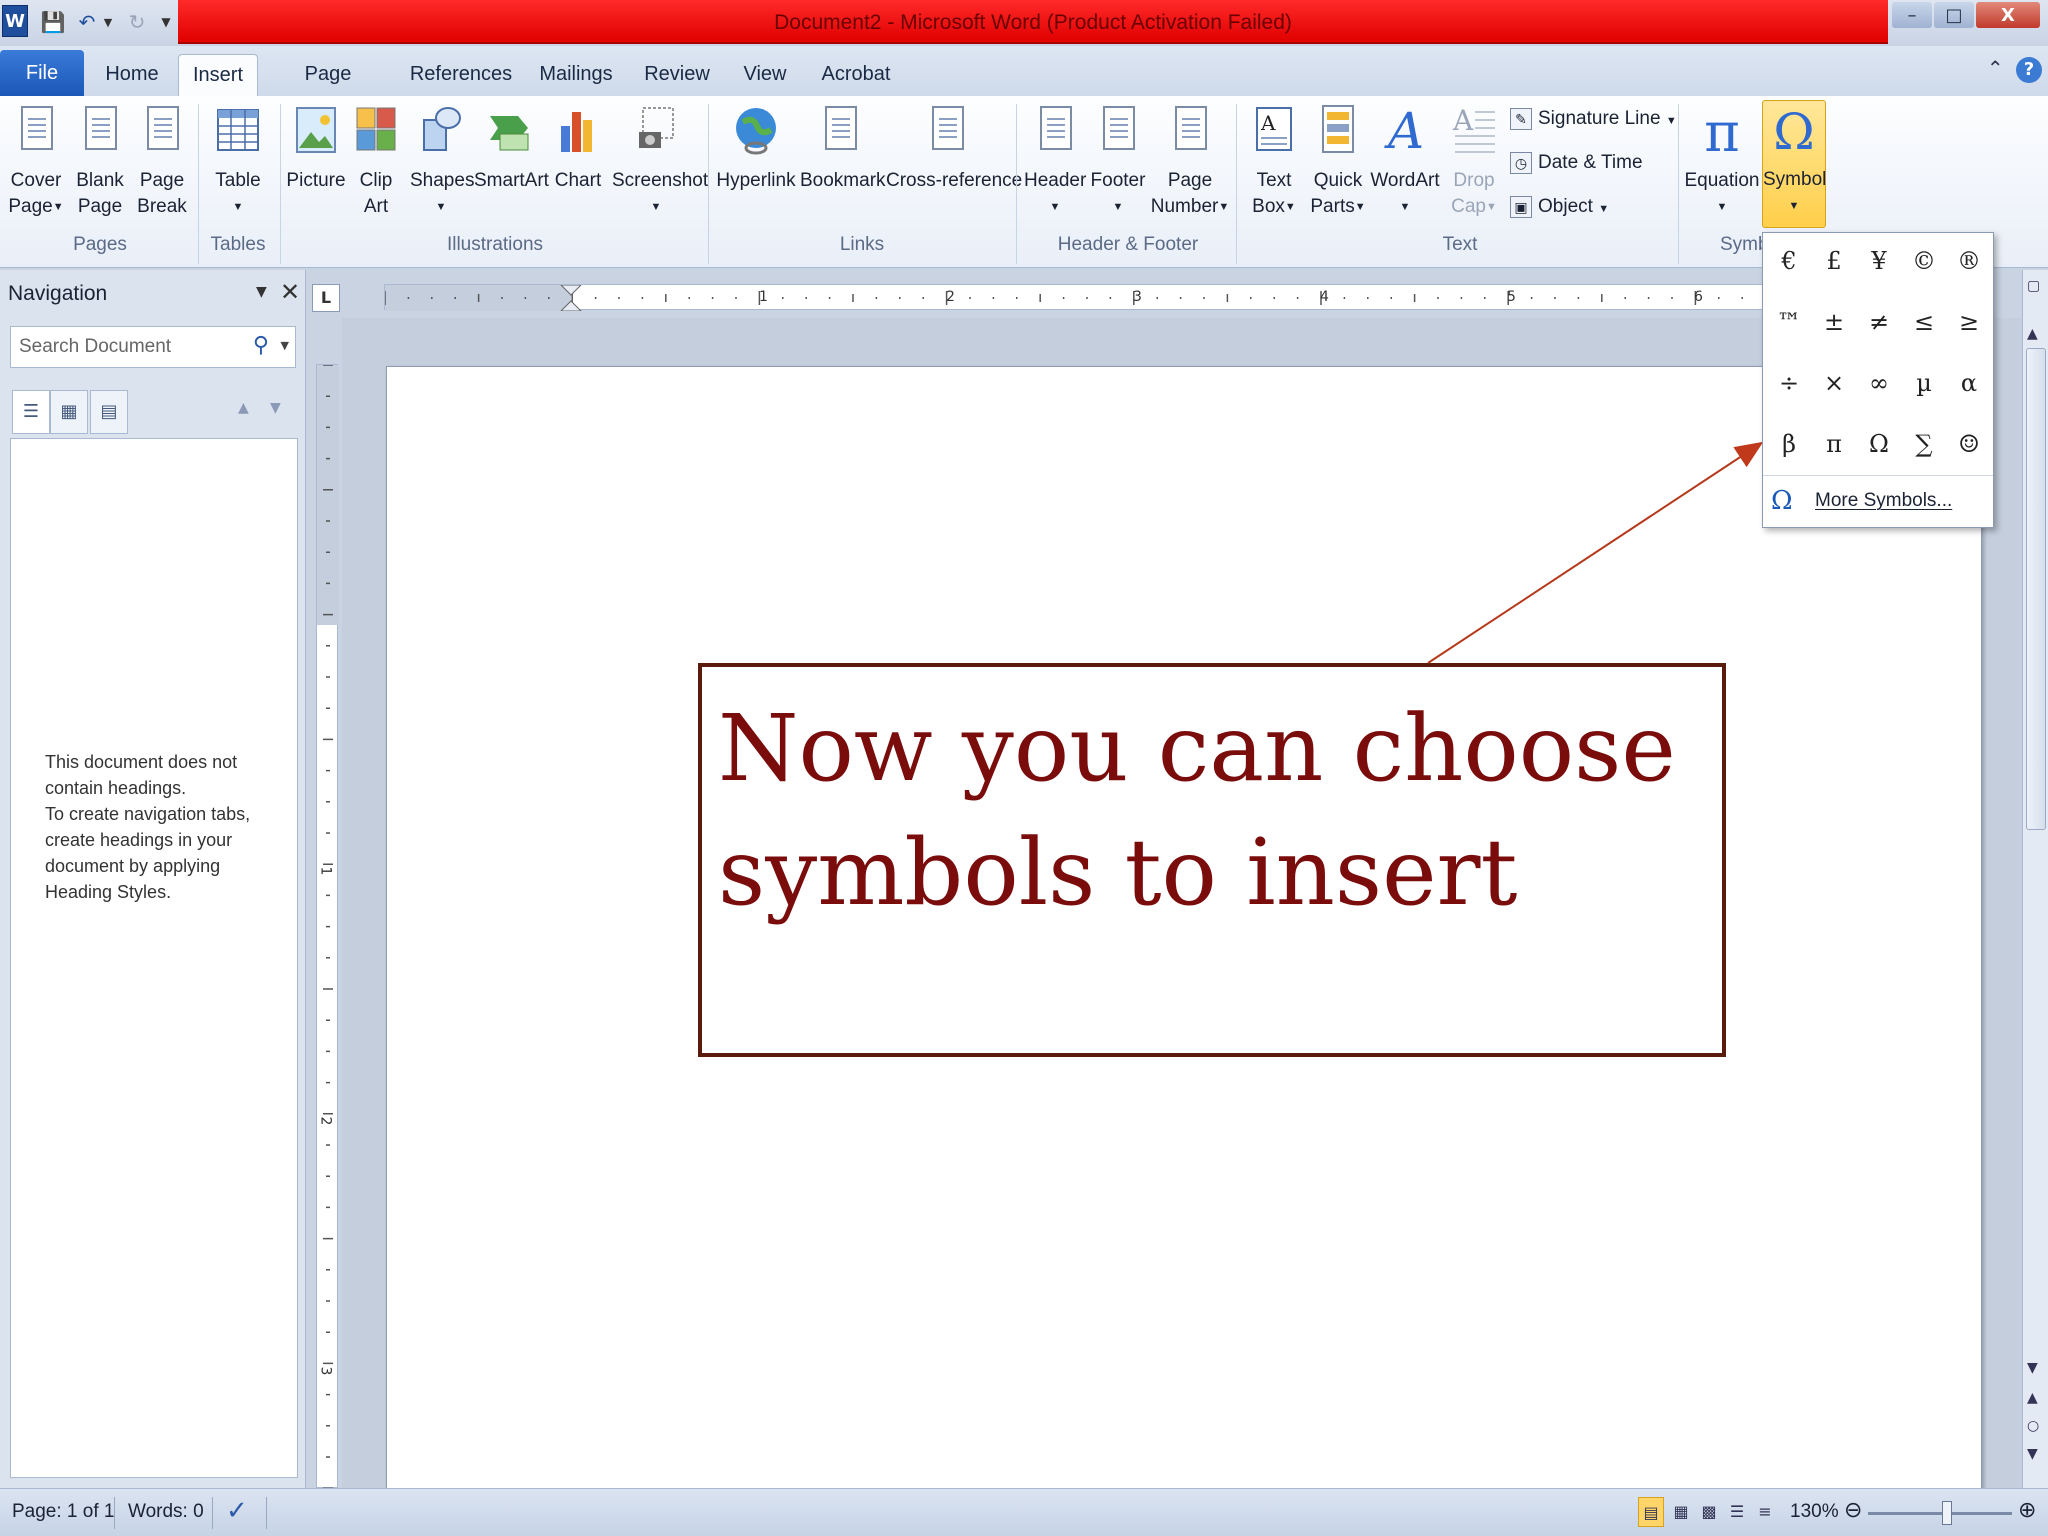 Image resolution: width=2048 pixels, height=1536 pixels. Describe the element at coordinates (137, 22) in the screenshot. I see `redo-icon: ↻` at that location.